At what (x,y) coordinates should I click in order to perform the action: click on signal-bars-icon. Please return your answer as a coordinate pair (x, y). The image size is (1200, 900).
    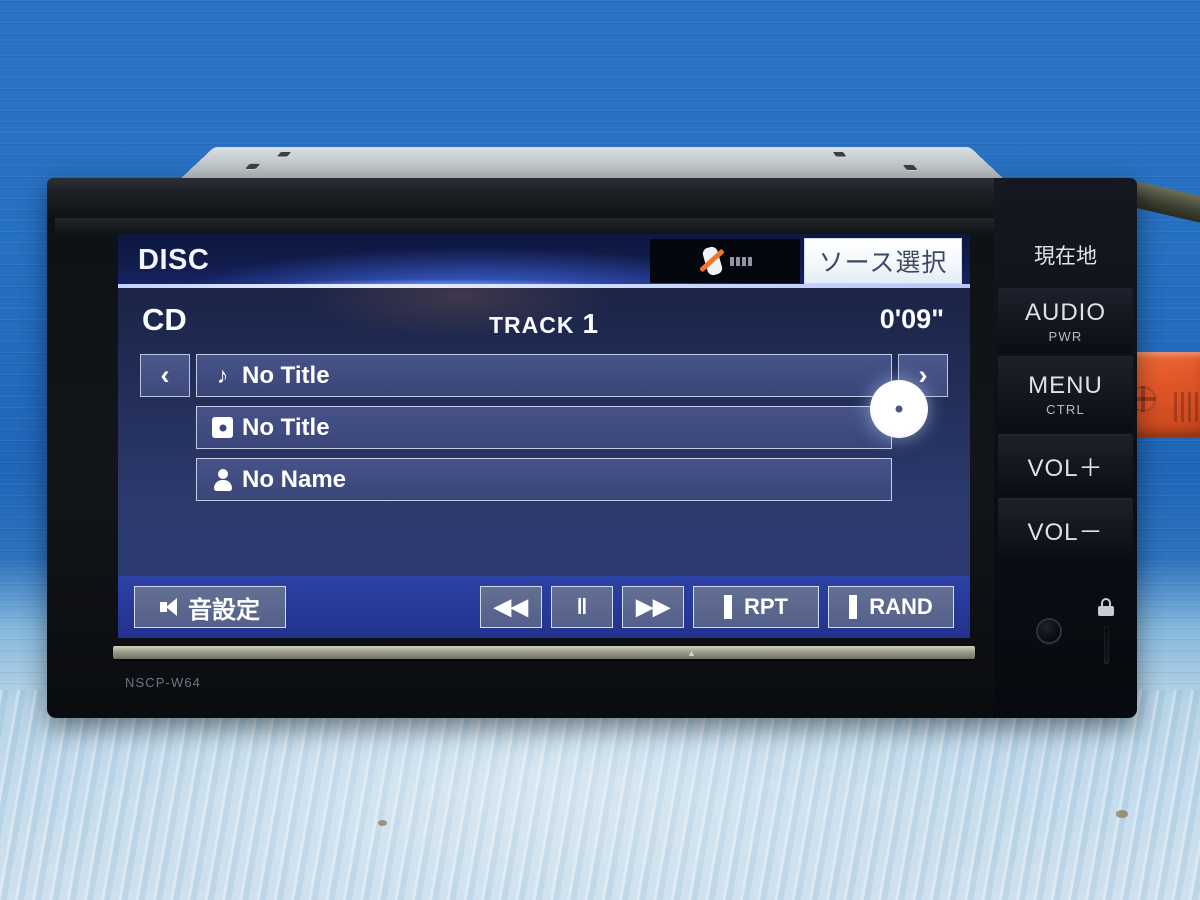
    Looking at the image, I should click on (740, 261).